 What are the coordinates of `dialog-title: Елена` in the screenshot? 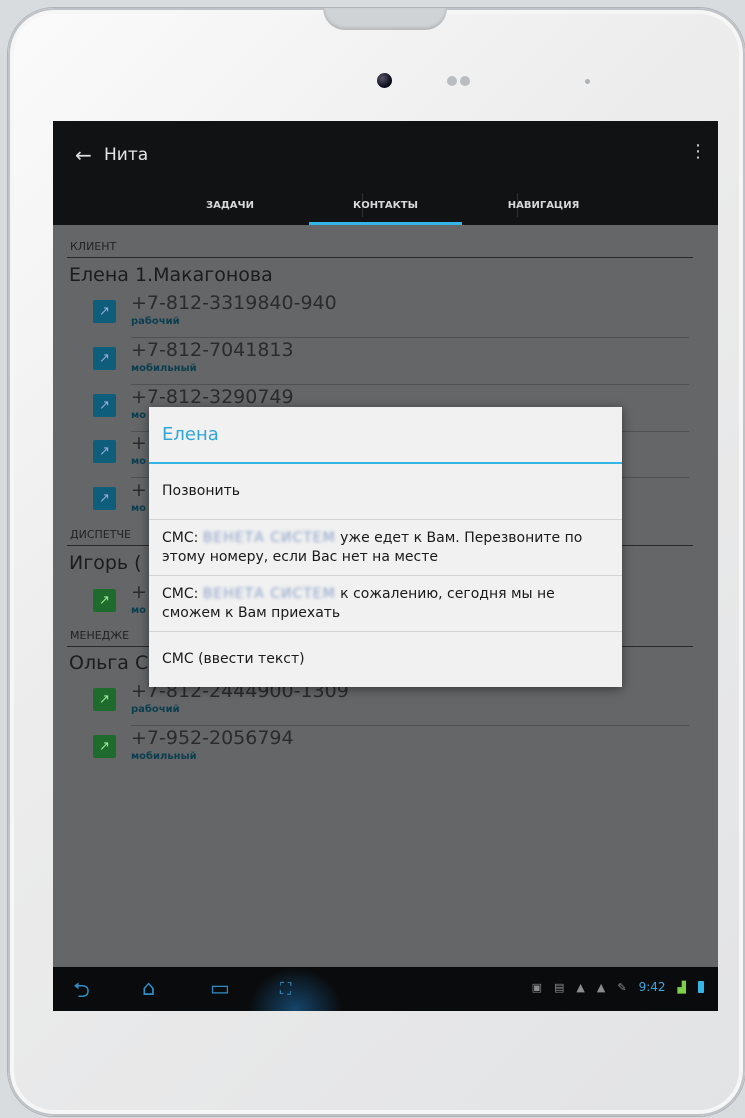 It's located at (190, 434).